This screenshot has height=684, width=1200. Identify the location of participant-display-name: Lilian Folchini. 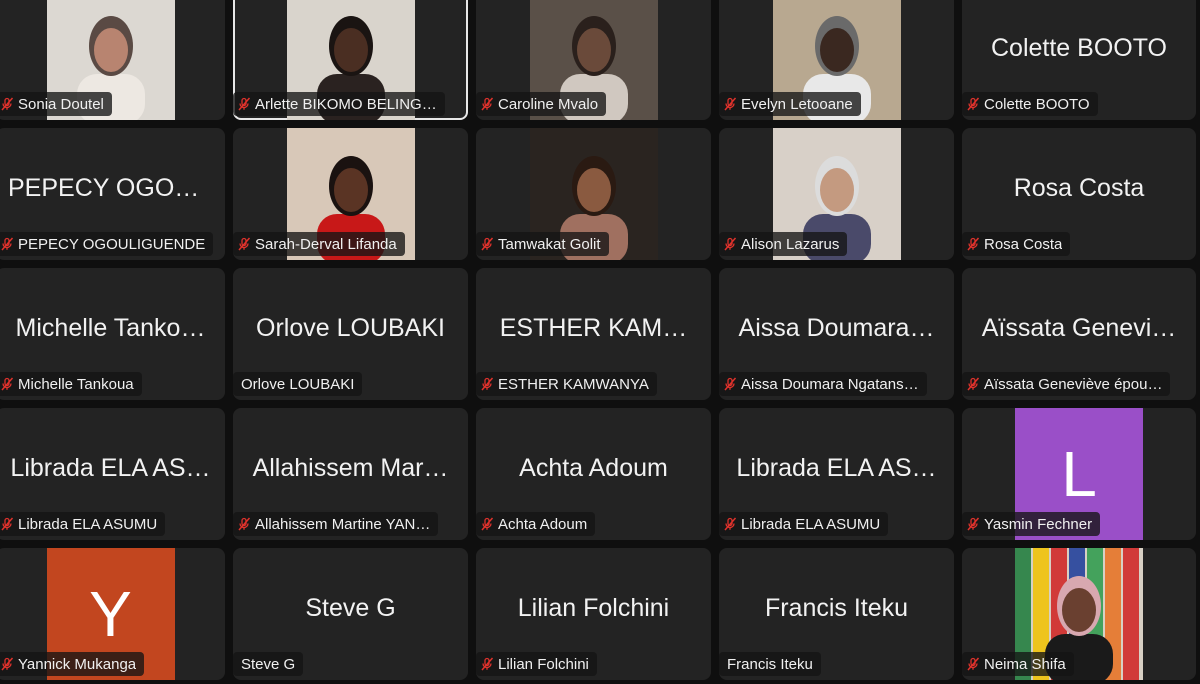
(593, 608).